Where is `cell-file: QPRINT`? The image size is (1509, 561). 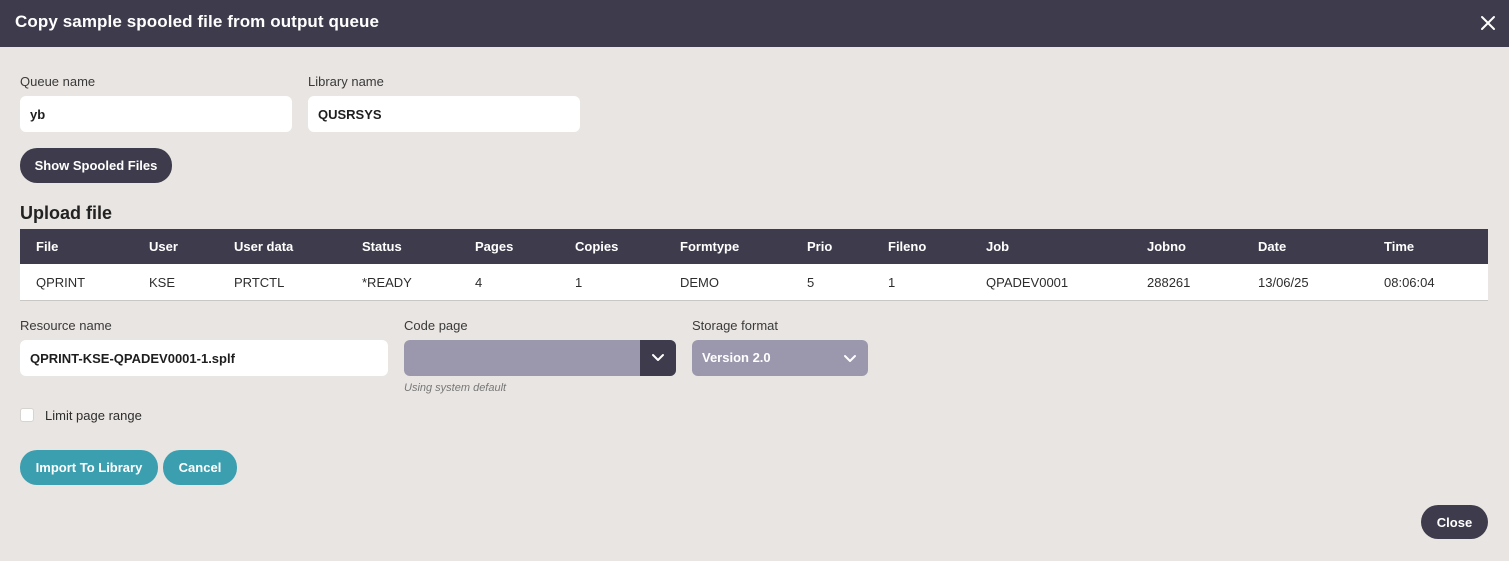
cell-file: QPRINT is located at coordinates (61, 282).